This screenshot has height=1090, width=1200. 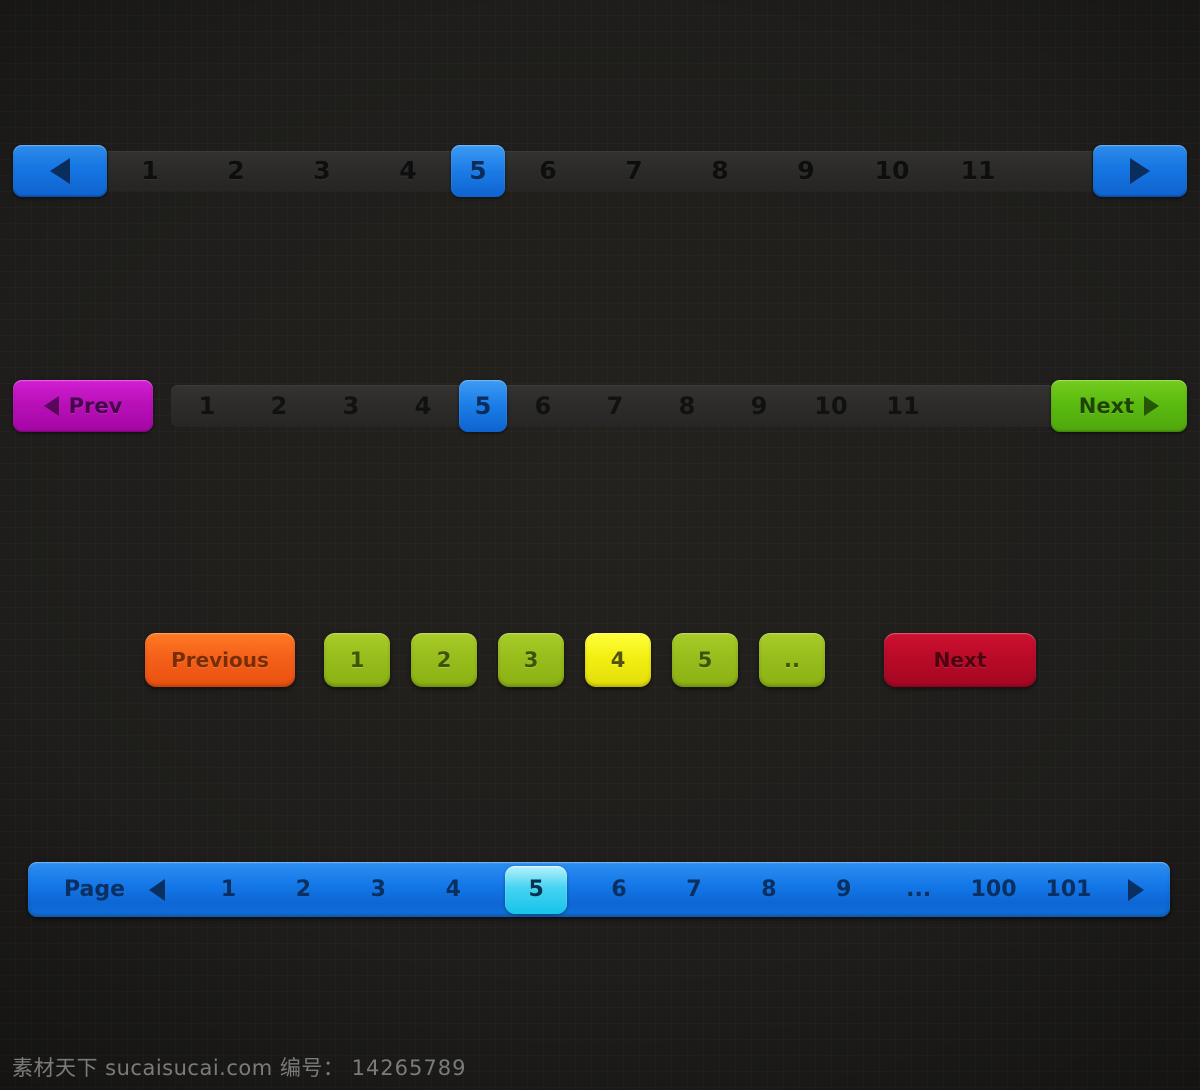 What do you see at coordinates (312, 1068) in the screenshot?
I see `watermark-id-label: 编号：` at bounding box center [312, 1068].